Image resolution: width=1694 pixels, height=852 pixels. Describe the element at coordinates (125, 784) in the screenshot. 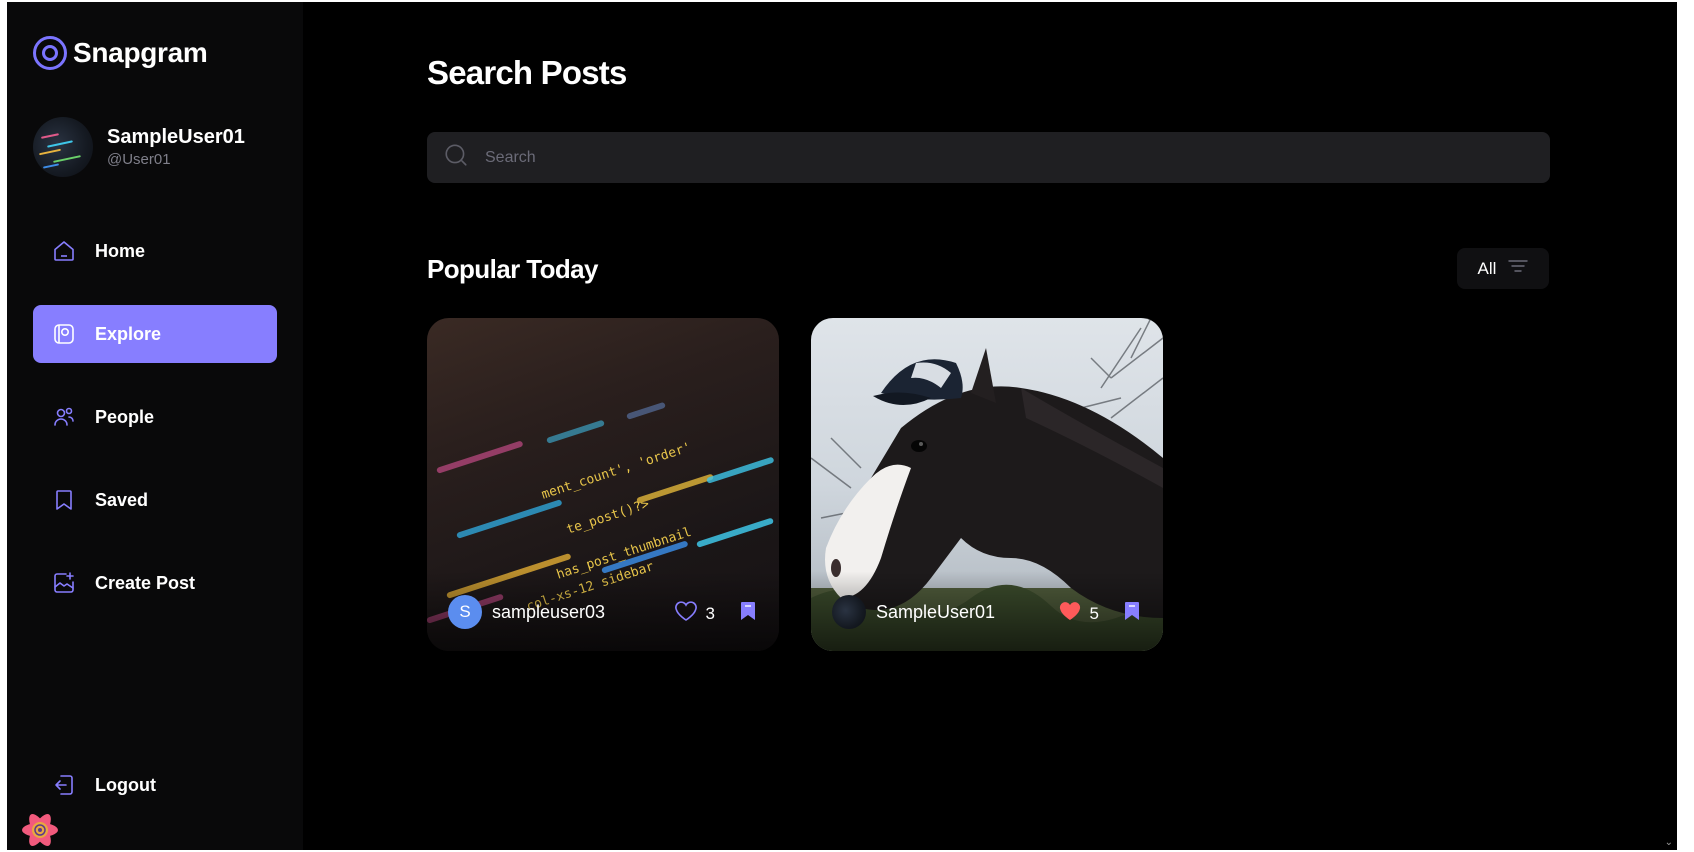

I see `logout-label: Logout` at that location.